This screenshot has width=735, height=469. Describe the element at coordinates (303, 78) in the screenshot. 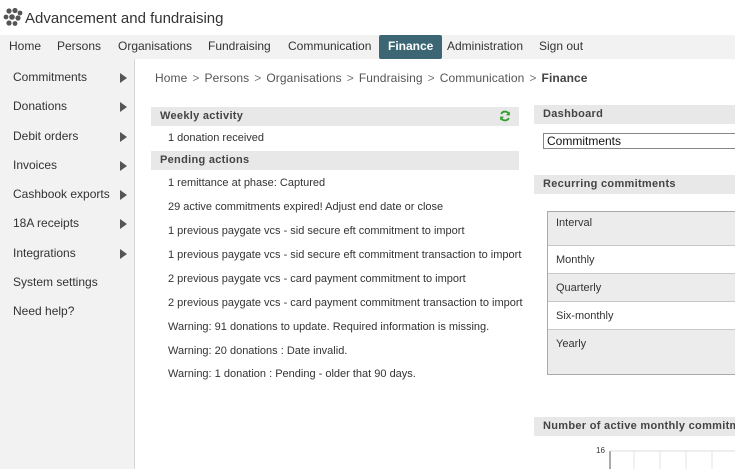

I see `breadcrumb-organisations: Organisations` at that location.